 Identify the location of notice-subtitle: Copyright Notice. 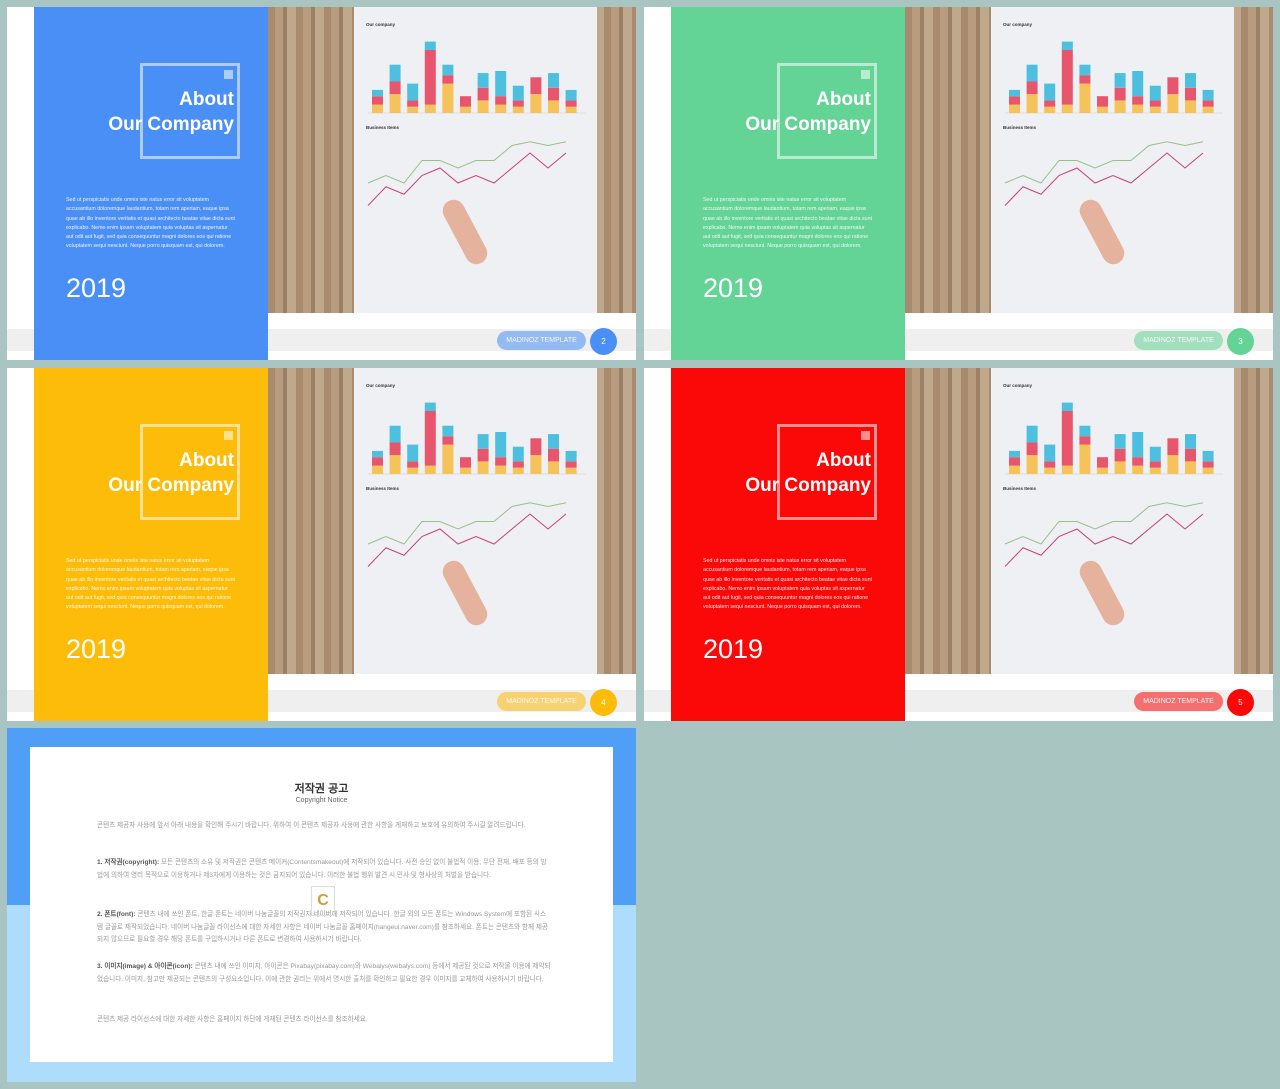
(321, 800).